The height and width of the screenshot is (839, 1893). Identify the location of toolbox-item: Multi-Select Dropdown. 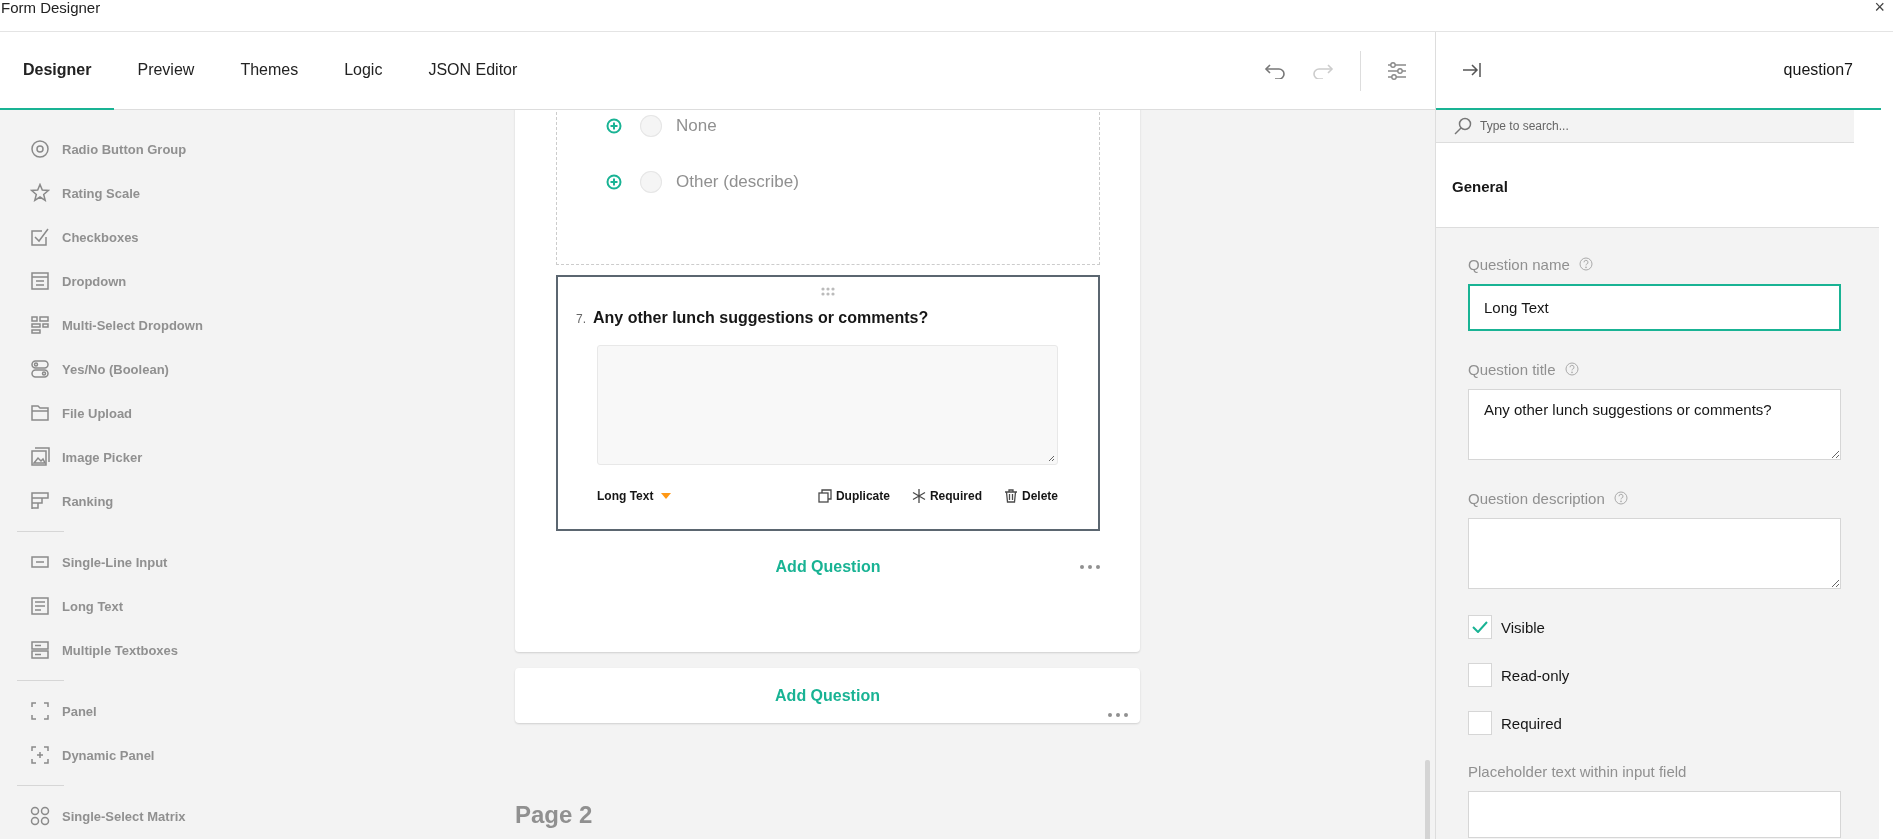
(125, 325).